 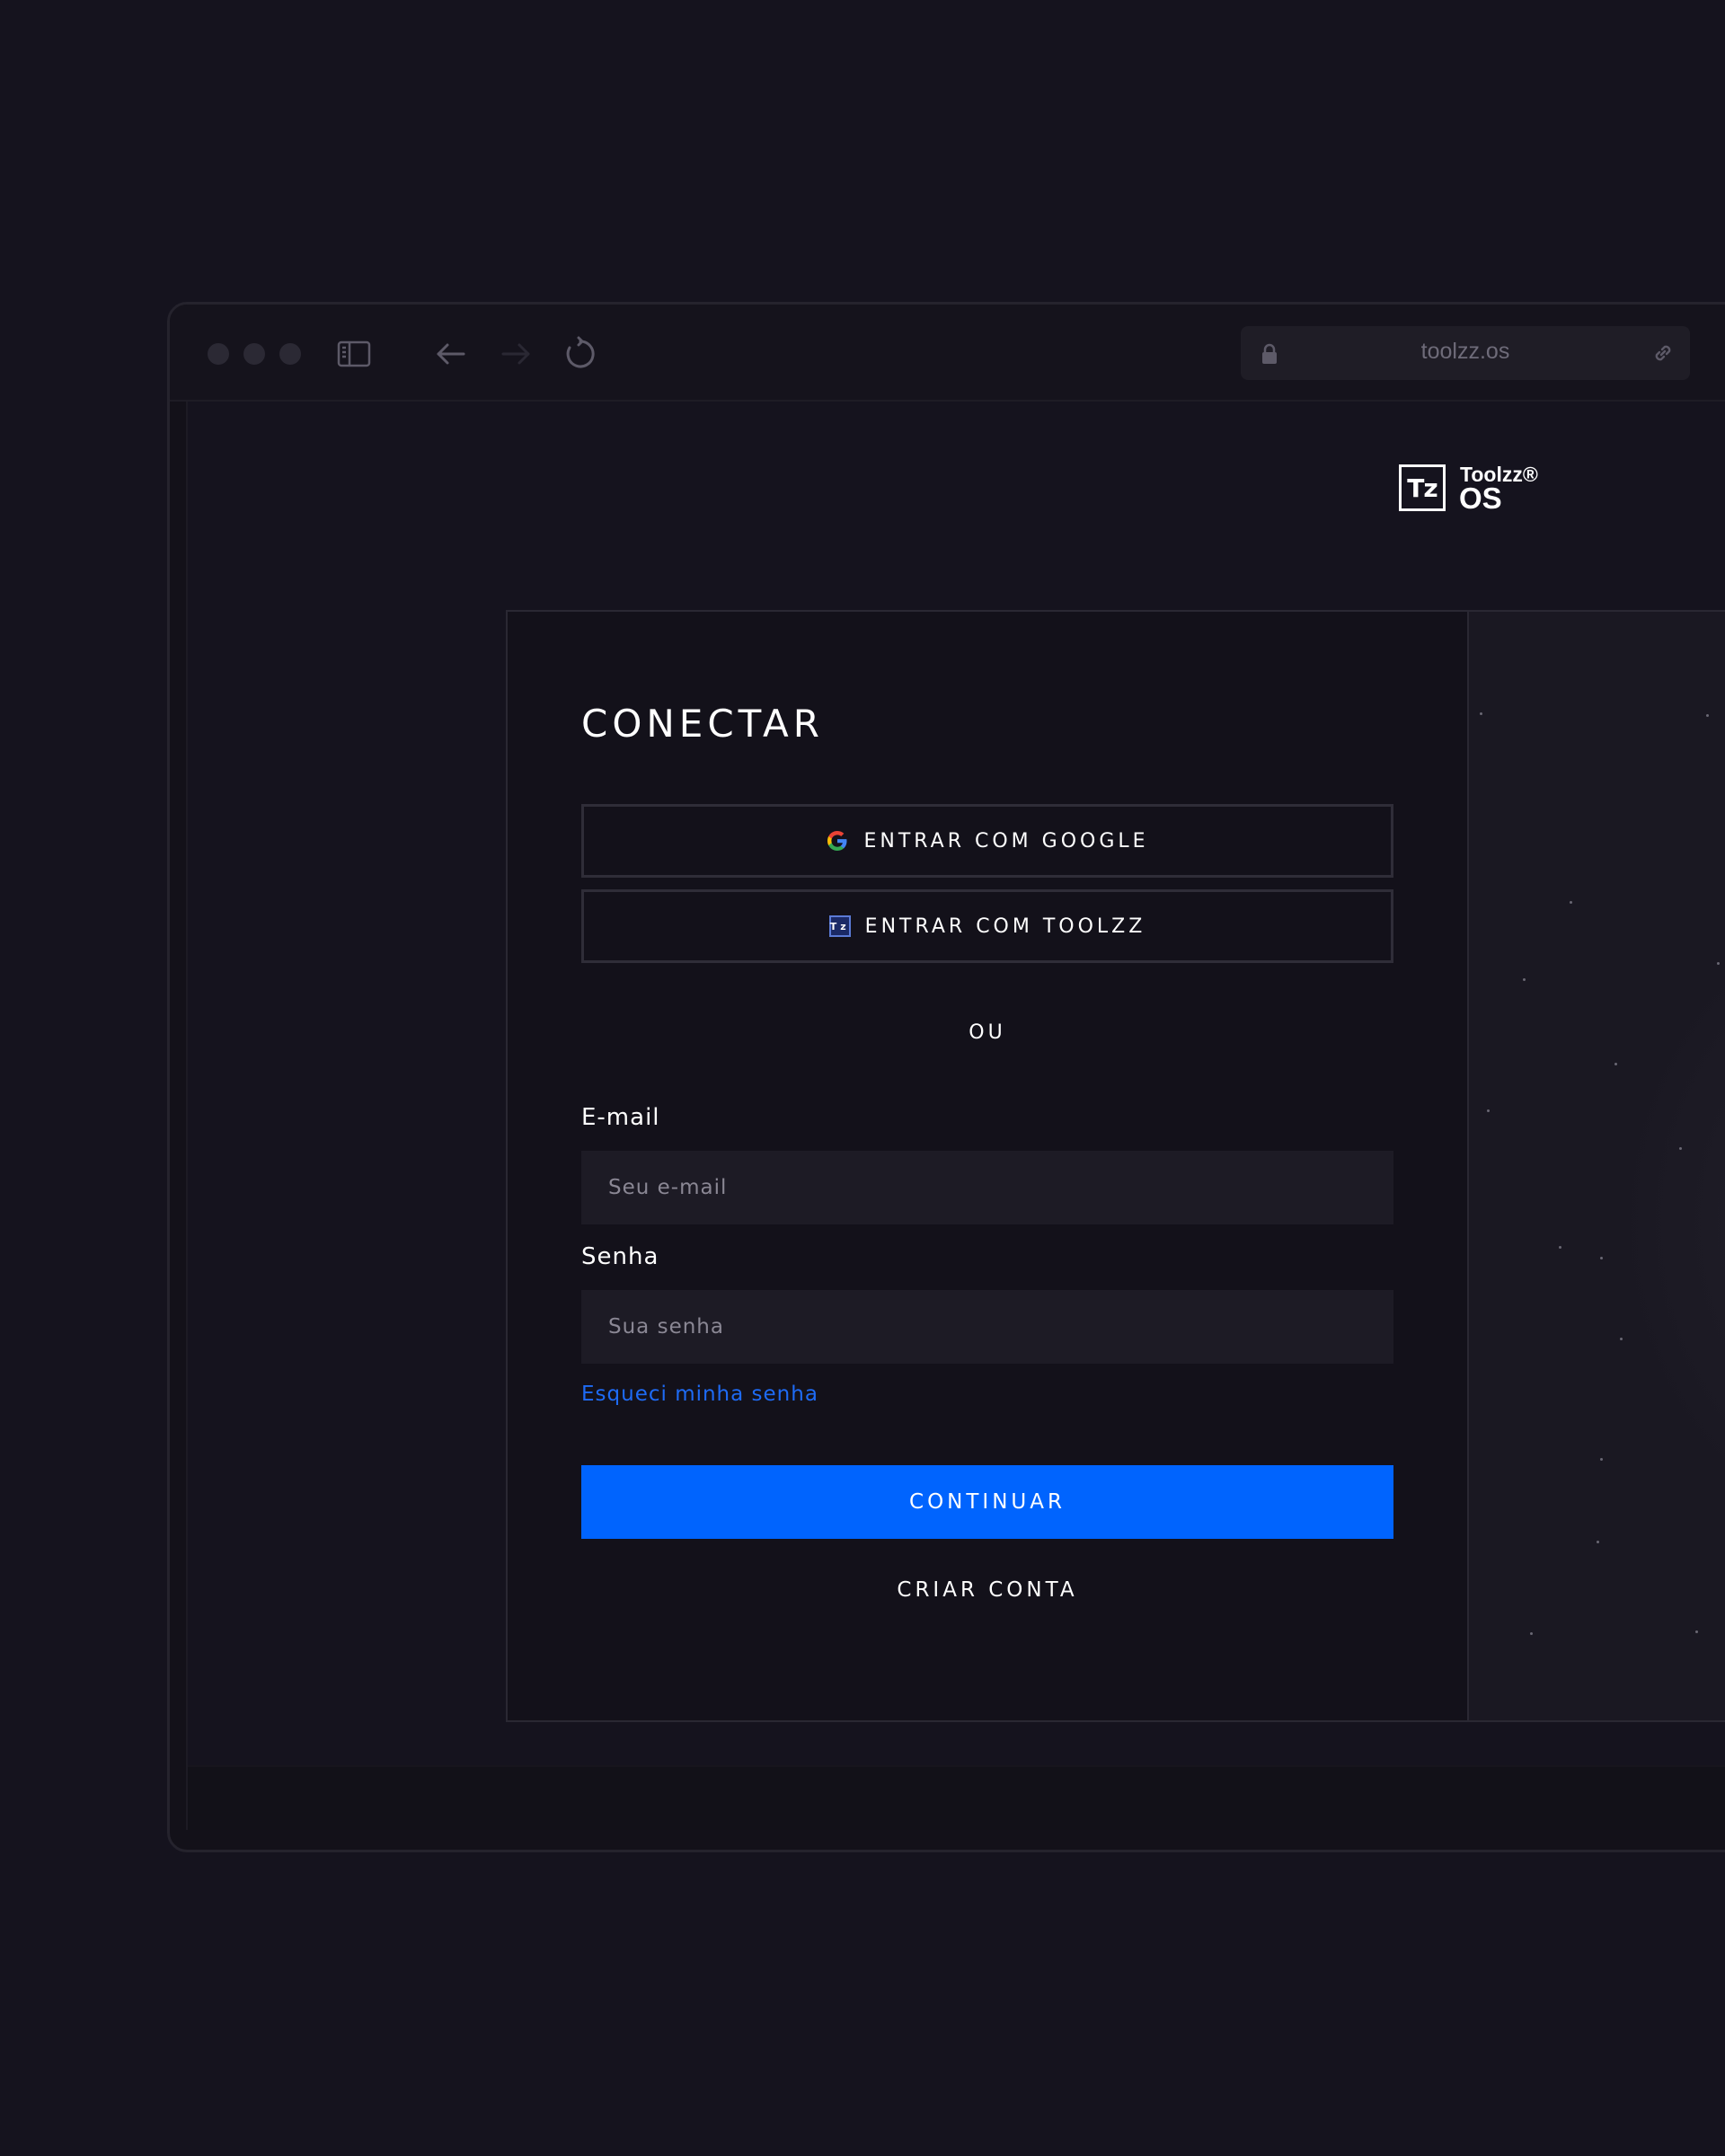 I want to click on decorative-panel, so click(x=1596, y=1166).